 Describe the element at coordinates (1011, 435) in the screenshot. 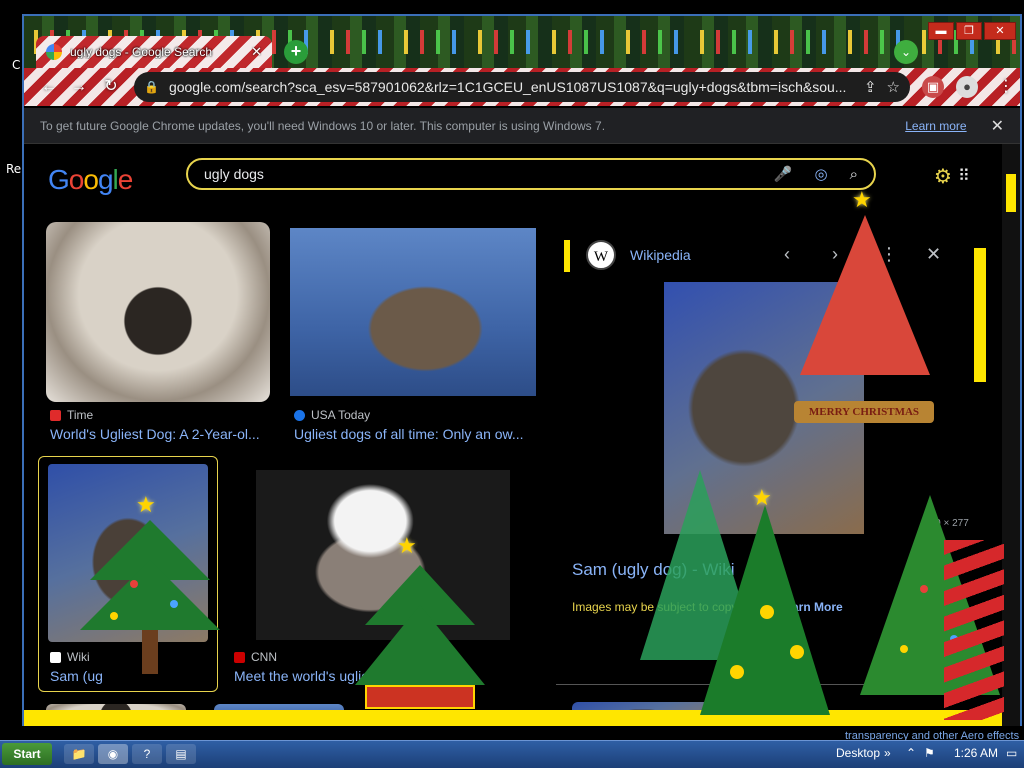

I see `vertical-scrollbar` at that location.